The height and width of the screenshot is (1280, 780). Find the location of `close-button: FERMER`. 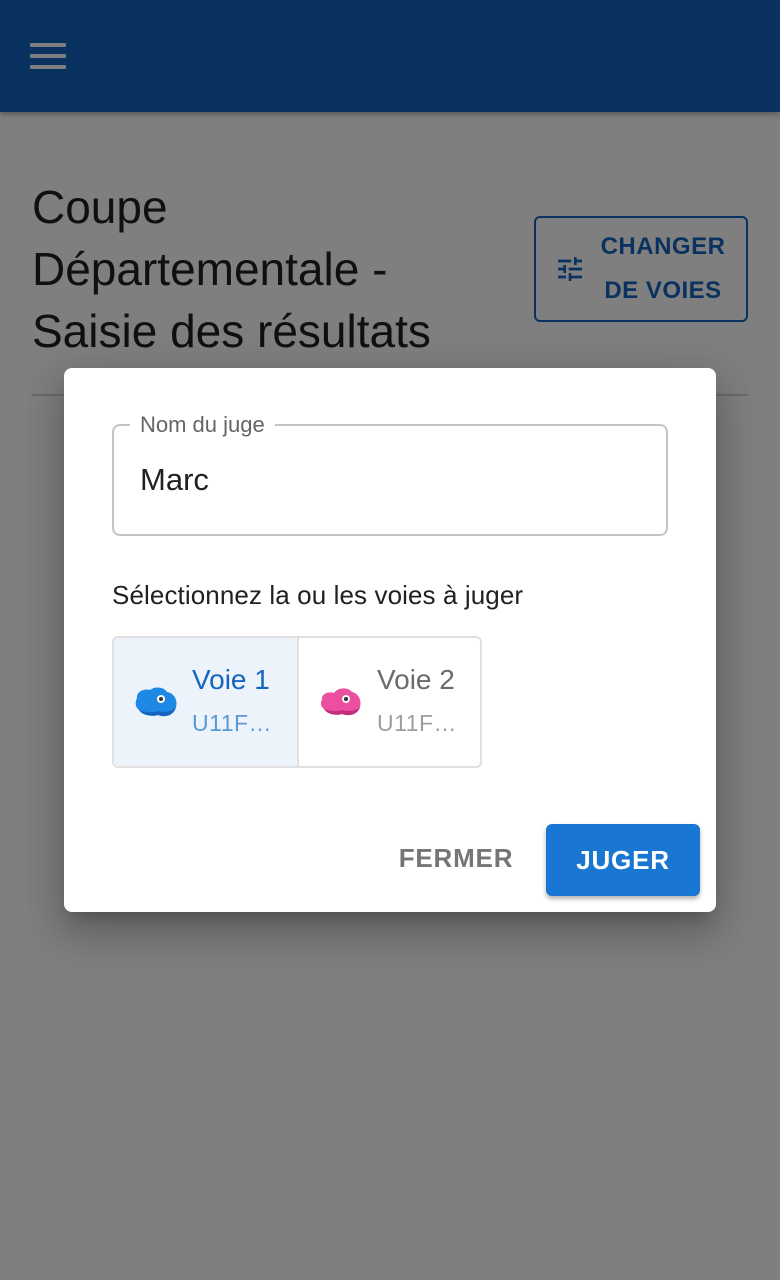

close-button: FERMER is located at coordinates (456, 858).